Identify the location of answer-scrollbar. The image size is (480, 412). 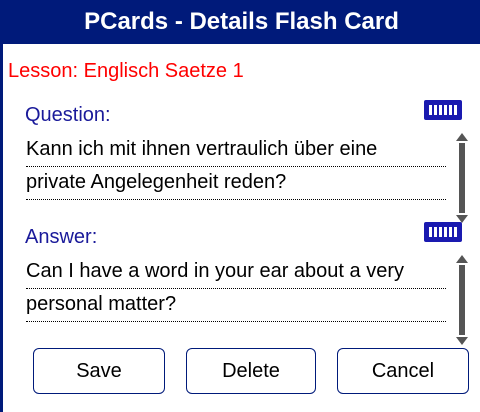
(462, 300).